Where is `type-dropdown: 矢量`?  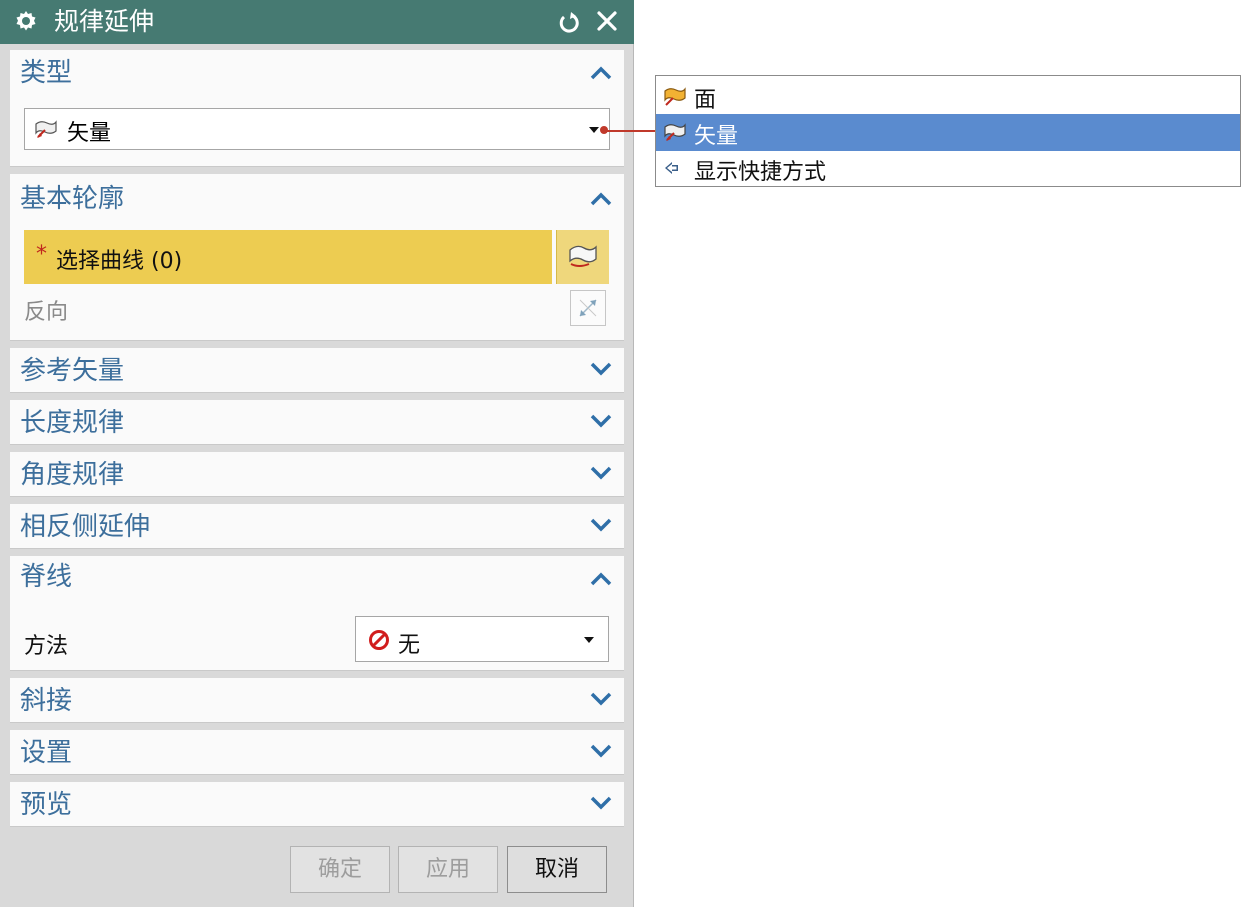
type-dropdown: 矢量 is located at coordinates (317, 129).